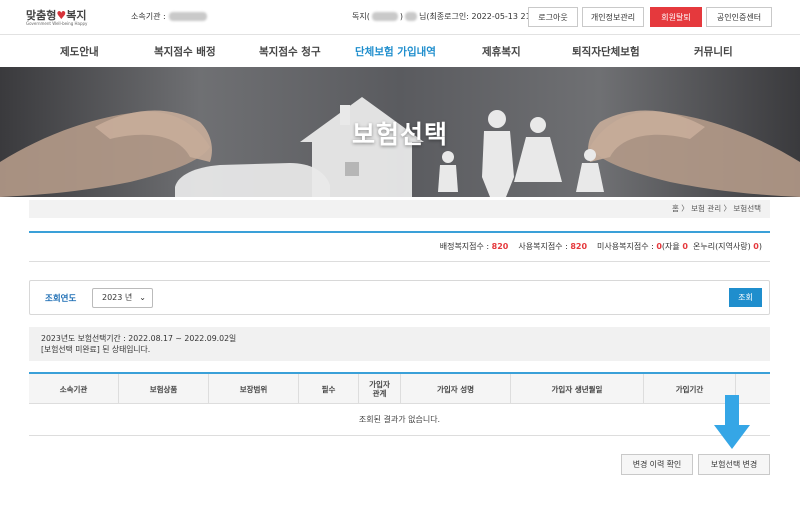  What do you see at coordinates (500, 246) in the screenshot?
I see `assigned-points-value: 820` at bounding box center [500, 246].